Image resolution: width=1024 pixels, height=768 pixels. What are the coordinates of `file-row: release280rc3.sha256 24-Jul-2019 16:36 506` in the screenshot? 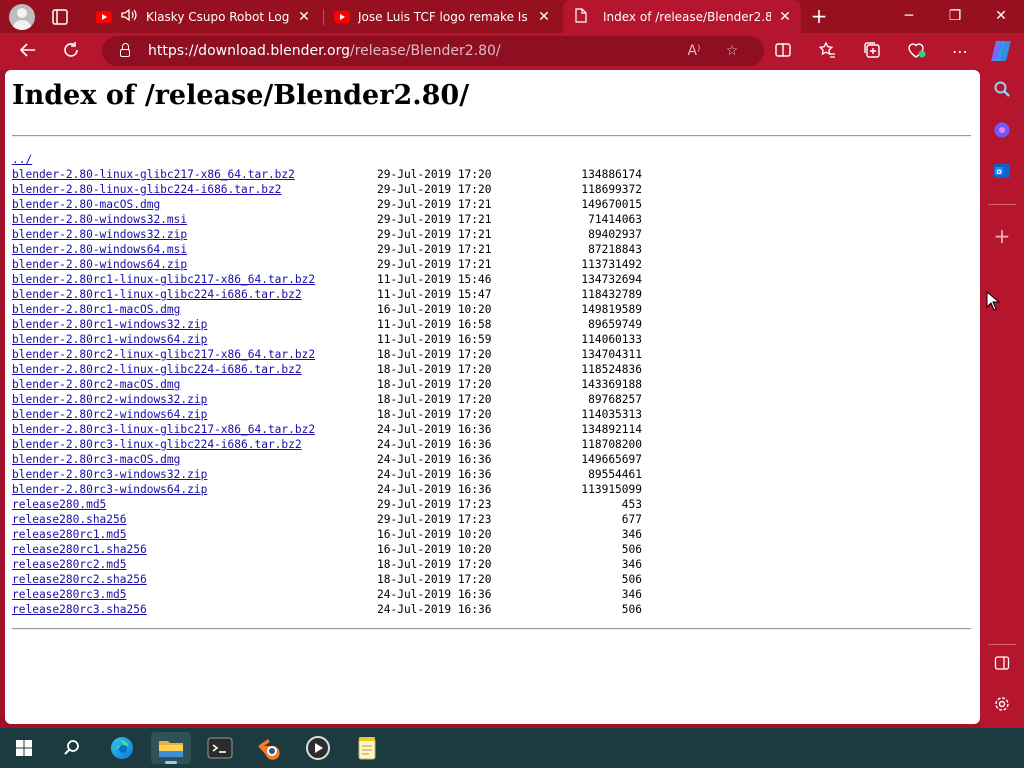 It's located at (352, 609).